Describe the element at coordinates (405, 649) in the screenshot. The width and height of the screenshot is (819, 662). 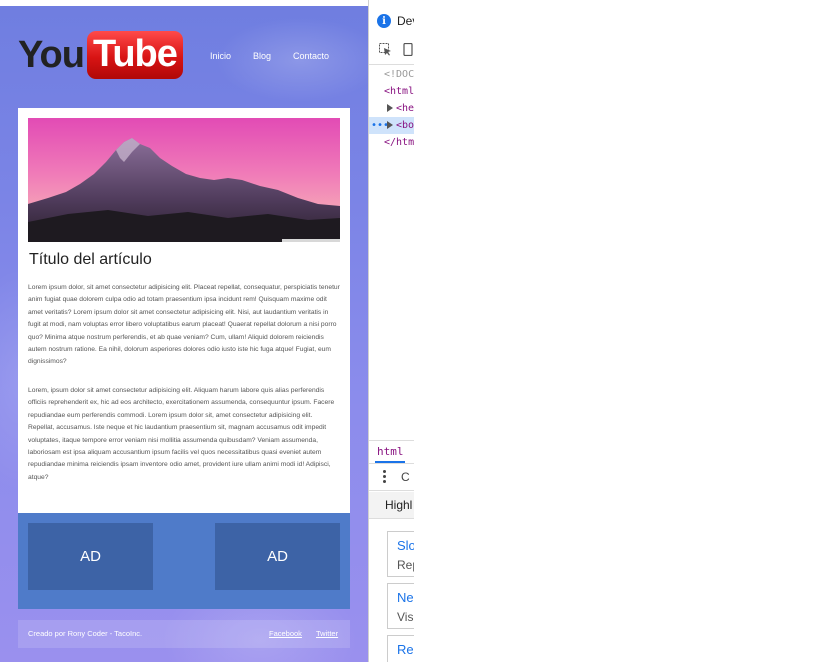
I see `issue-card-title: Res` at that location.